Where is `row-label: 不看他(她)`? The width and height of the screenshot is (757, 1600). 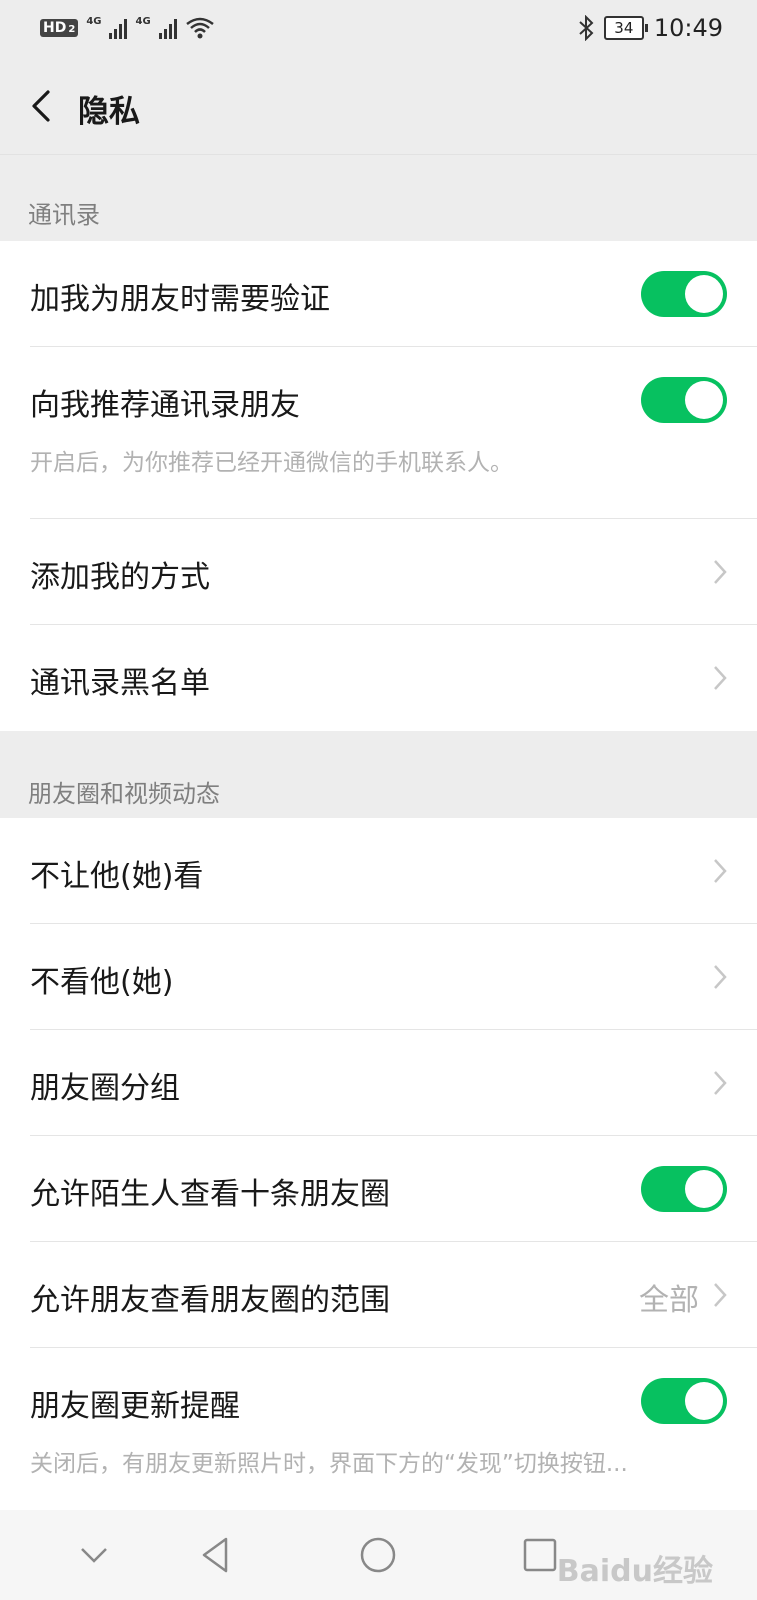
row-label: 不看他(她) is located at coordinates (102, 982).